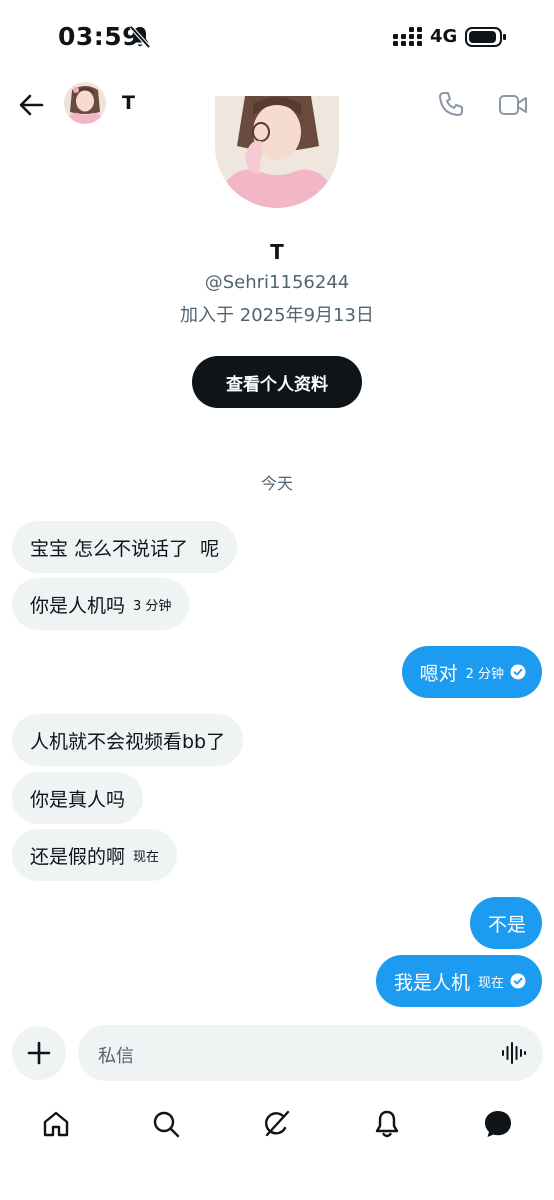 This screenshot has width=554, height=1200. I want to click on message-text: 人机就不会视频看bb了, so click(128, 741).